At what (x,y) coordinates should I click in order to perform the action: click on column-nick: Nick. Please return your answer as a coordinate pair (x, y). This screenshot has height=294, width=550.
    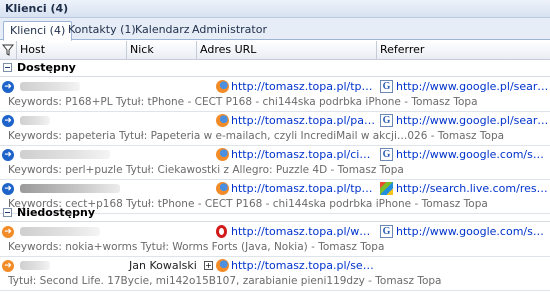
    Looking at the image, I should click on (161, 50).